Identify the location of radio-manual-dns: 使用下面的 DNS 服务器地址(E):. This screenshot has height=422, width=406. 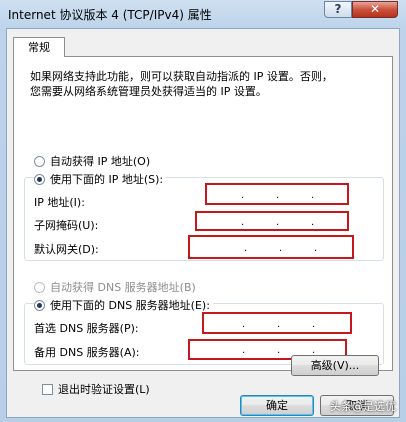
(123, 305).